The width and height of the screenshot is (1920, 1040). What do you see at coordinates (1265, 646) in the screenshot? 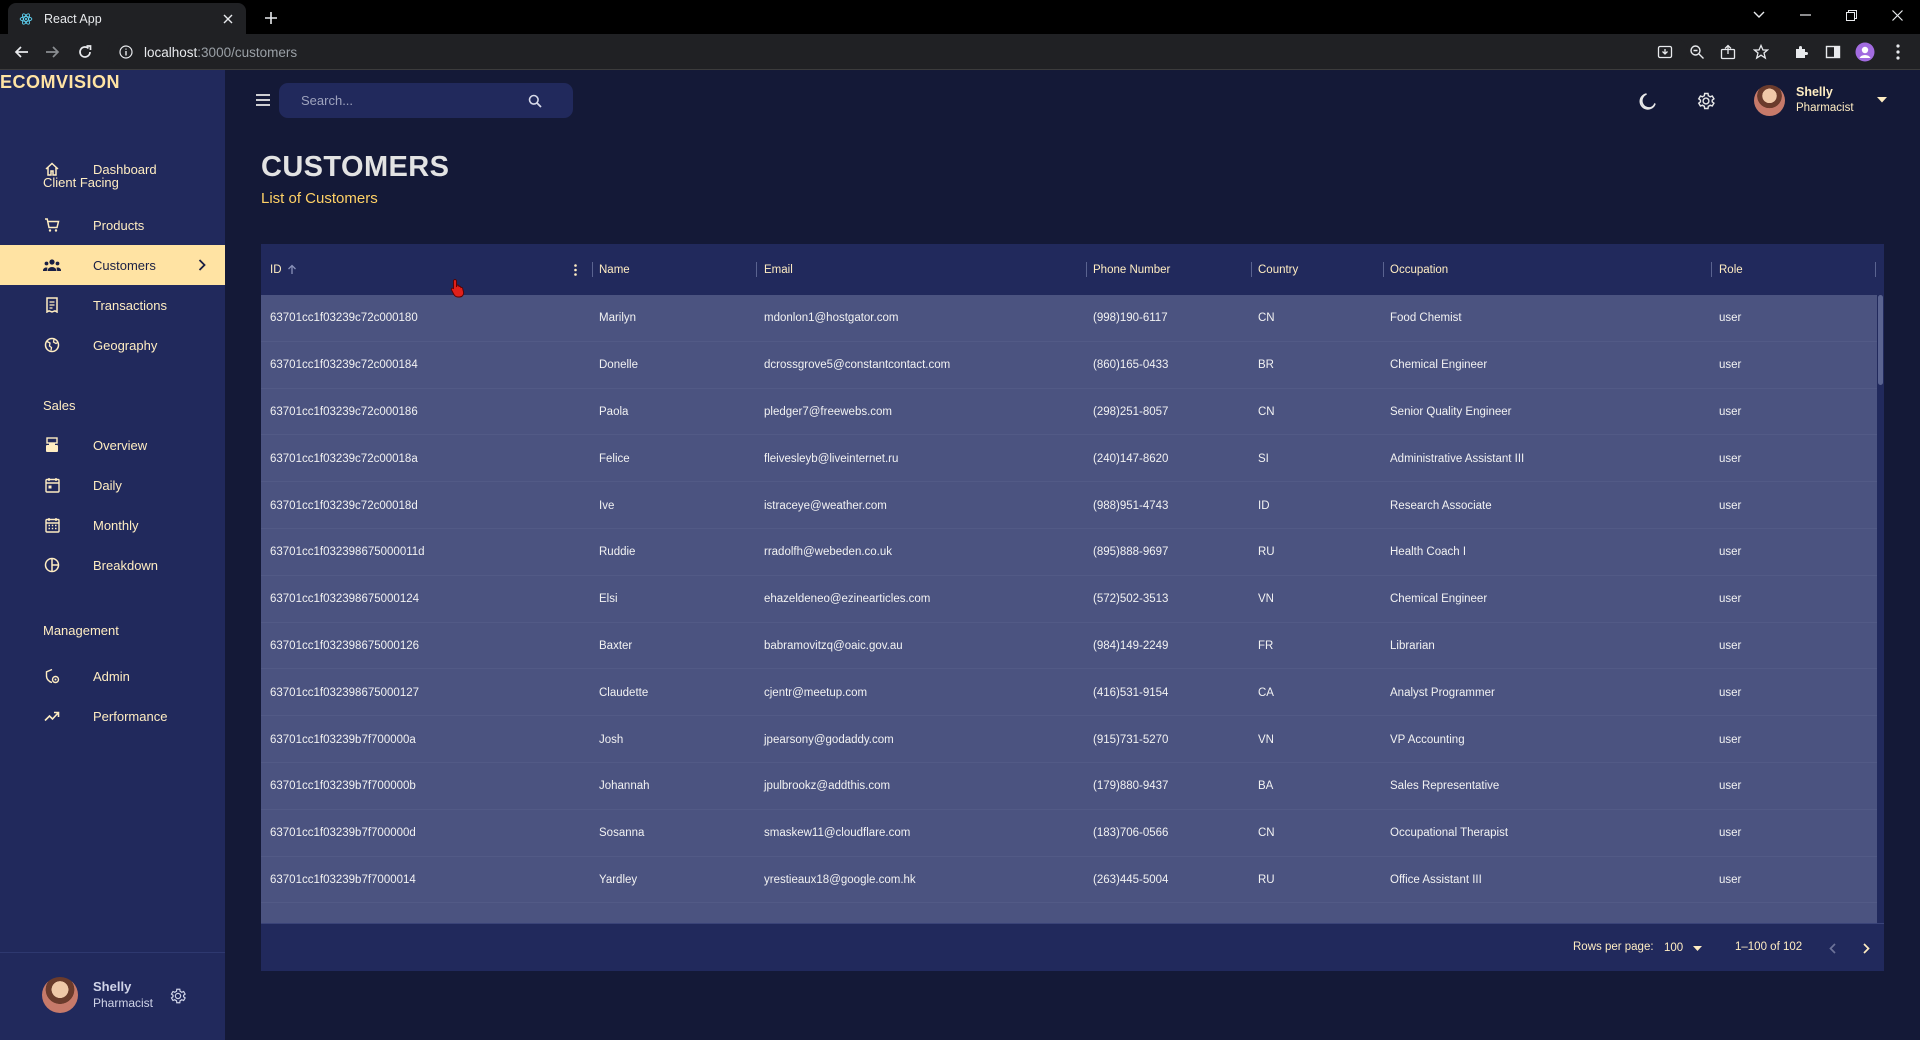
I see `cell-country: FR` at bounding box center [1265, 646].